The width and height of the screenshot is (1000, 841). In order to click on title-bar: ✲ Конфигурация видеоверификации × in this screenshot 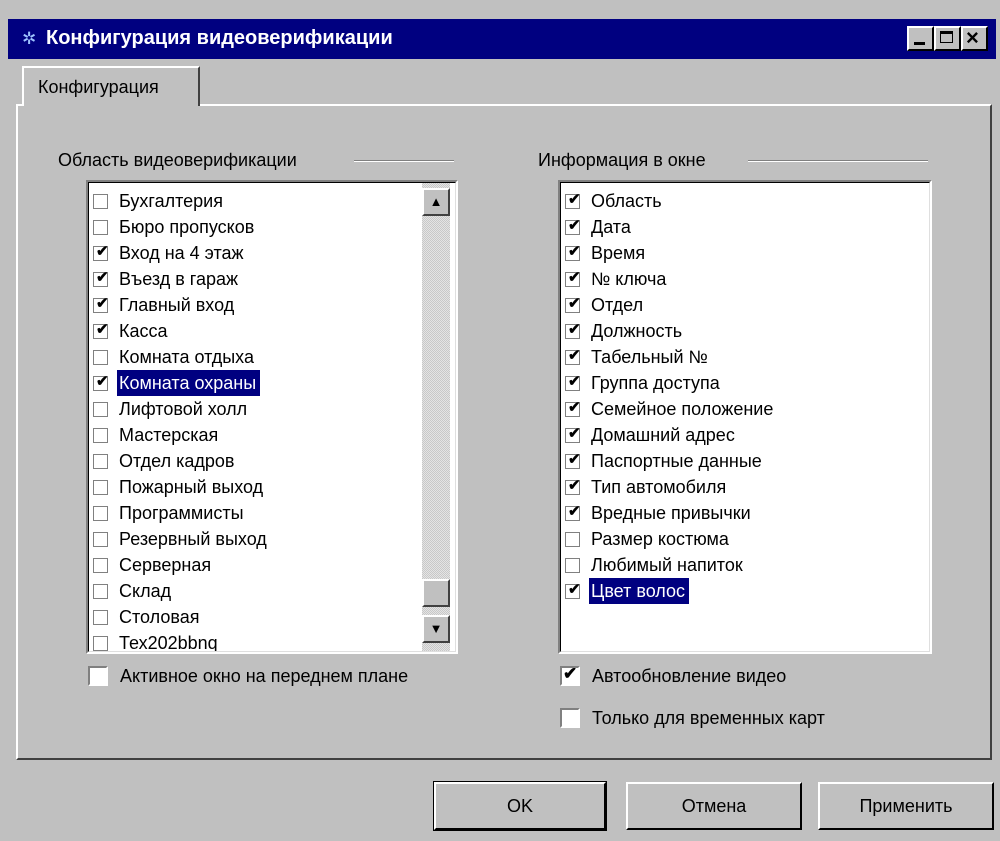, I will do `click(502, 39)`.